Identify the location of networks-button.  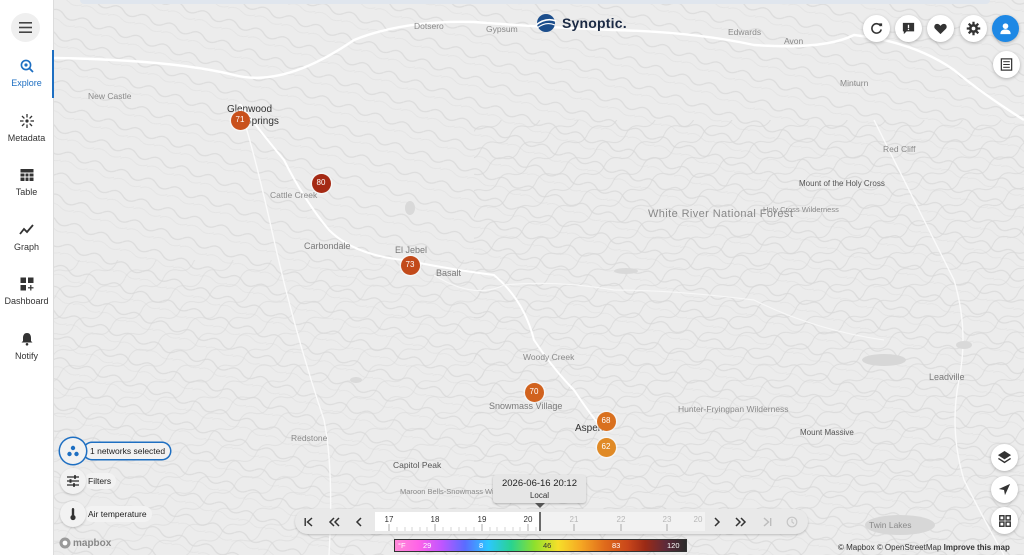
(73, 451).